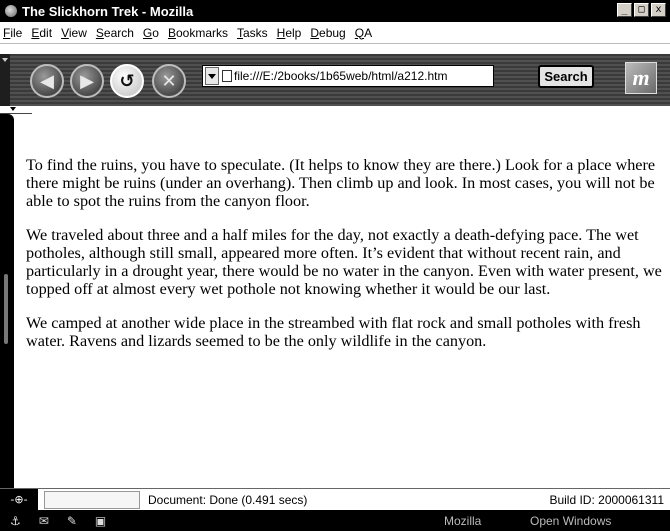 The height and width of the screenshot is (531, 670). I want to click on forward-arrow-icon: ▶, so click(87, 81).